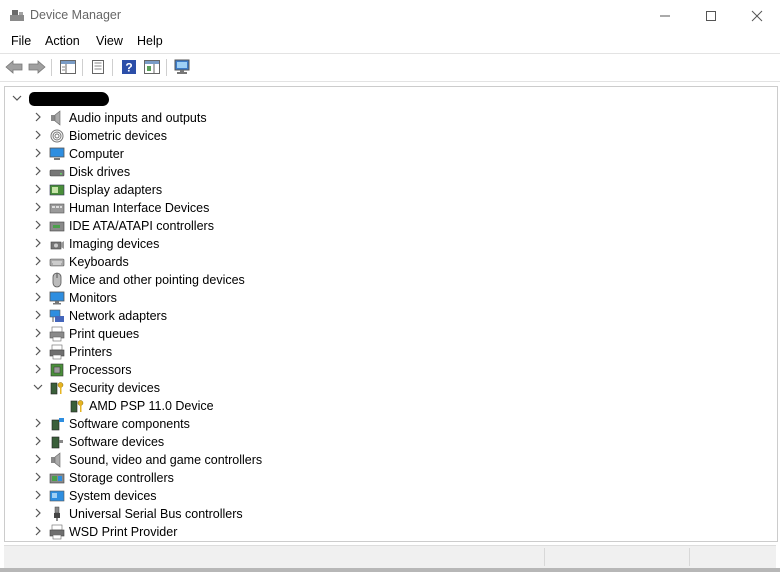 Image resolution: width=780 pixels, height=572 pixels. What do you see at coordinates (385, 244) in the screenshot?
I see `tree-category-item: Imaging devices` at bounding box center [385, 244].